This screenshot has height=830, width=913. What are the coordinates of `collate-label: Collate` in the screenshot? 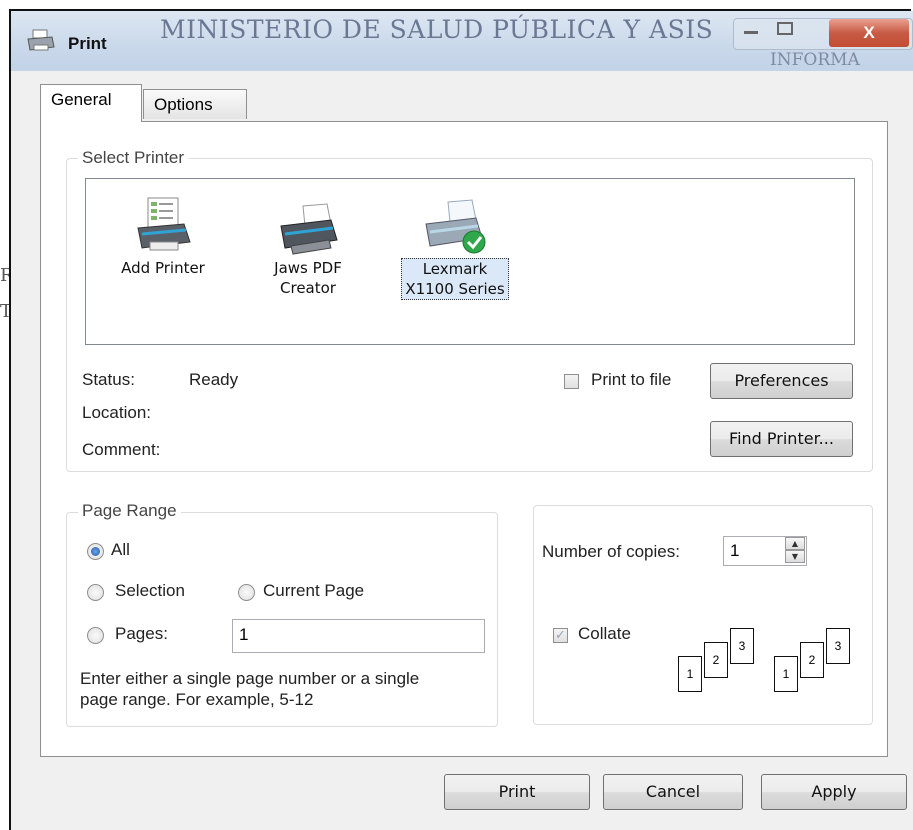 It's located at (604, 634).